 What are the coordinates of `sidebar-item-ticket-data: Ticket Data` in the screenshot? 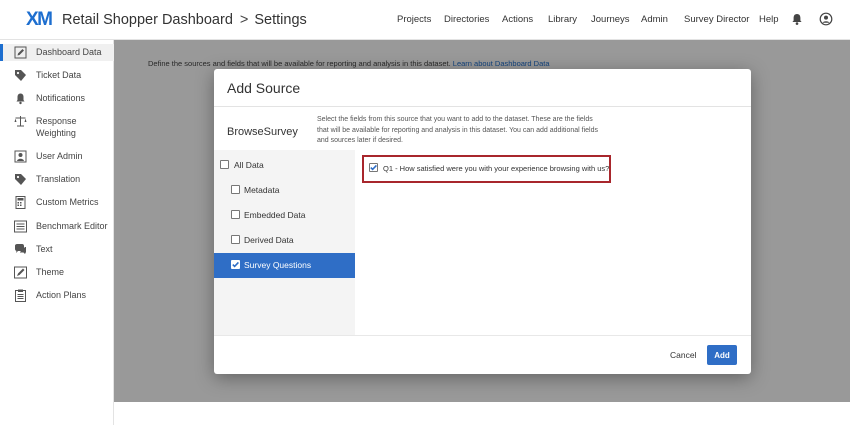 It's located at (57, 76).